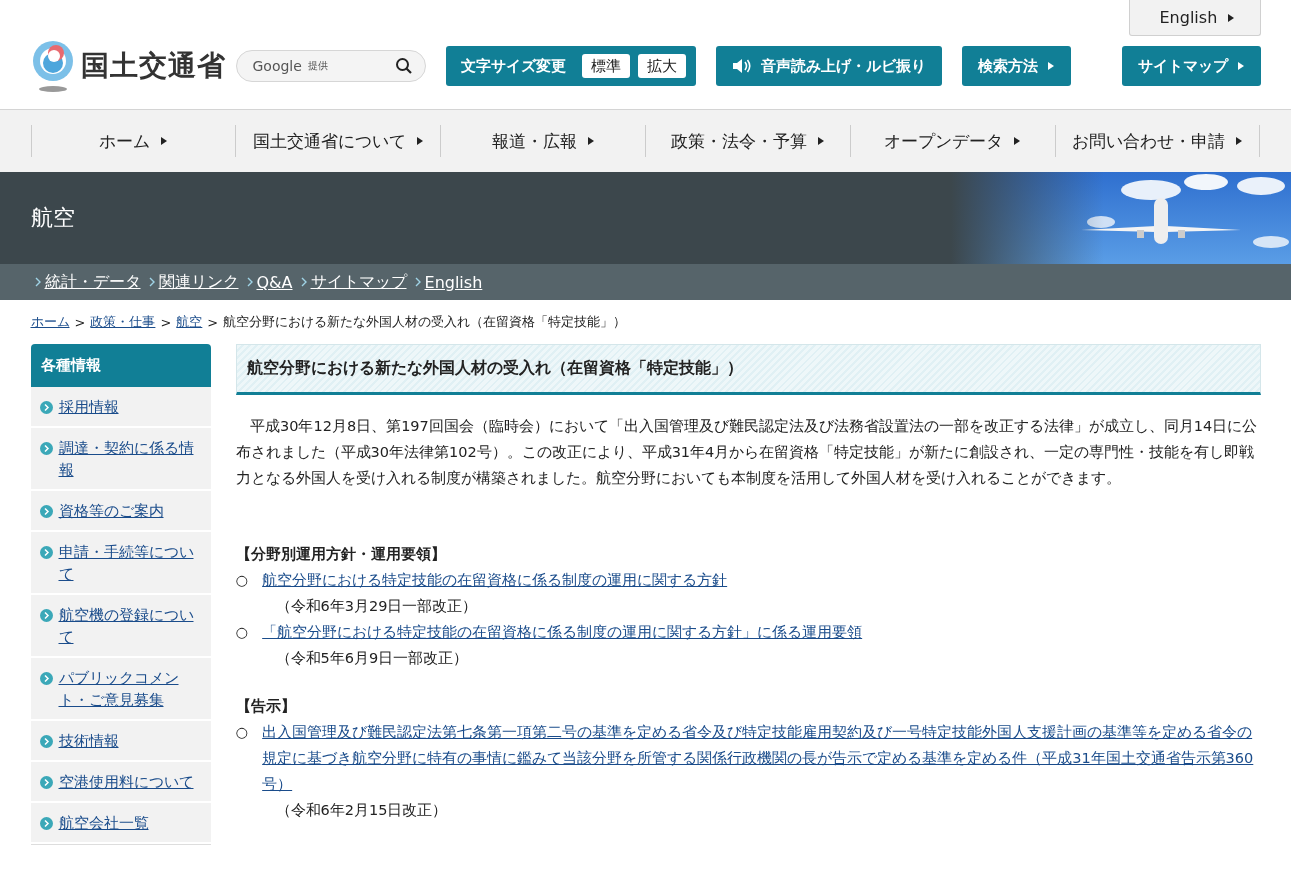 This screenshot has height=876, width=1291. I want to click on text-size-button: 標準, so click(605, 66).